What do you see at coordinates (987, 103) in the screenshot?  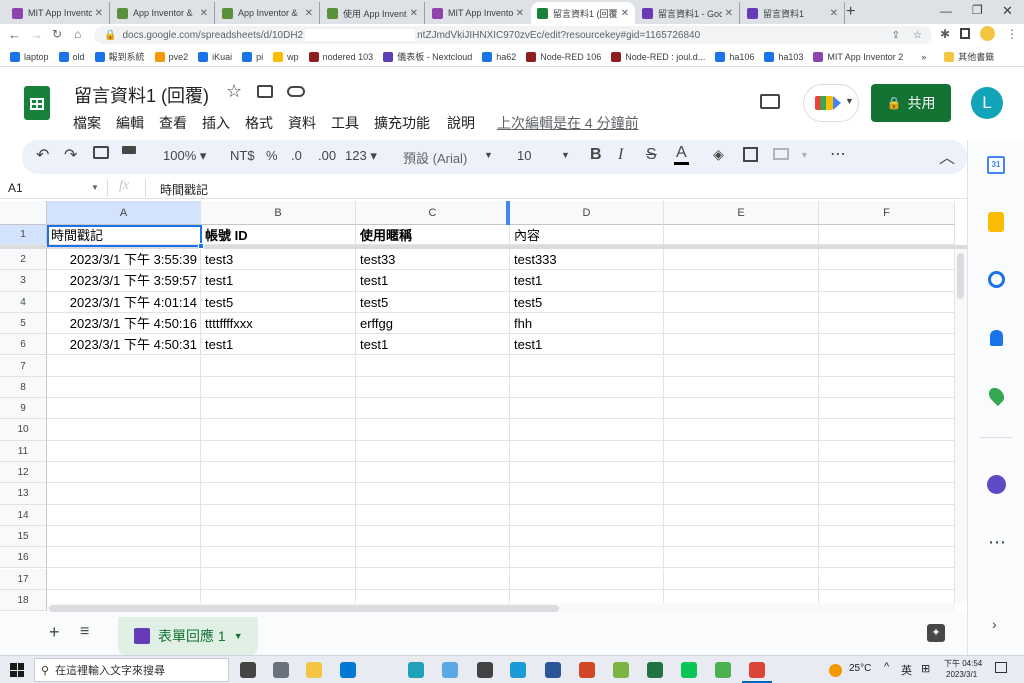 I see `account-avatar: L` at bounding box center [987, 103].